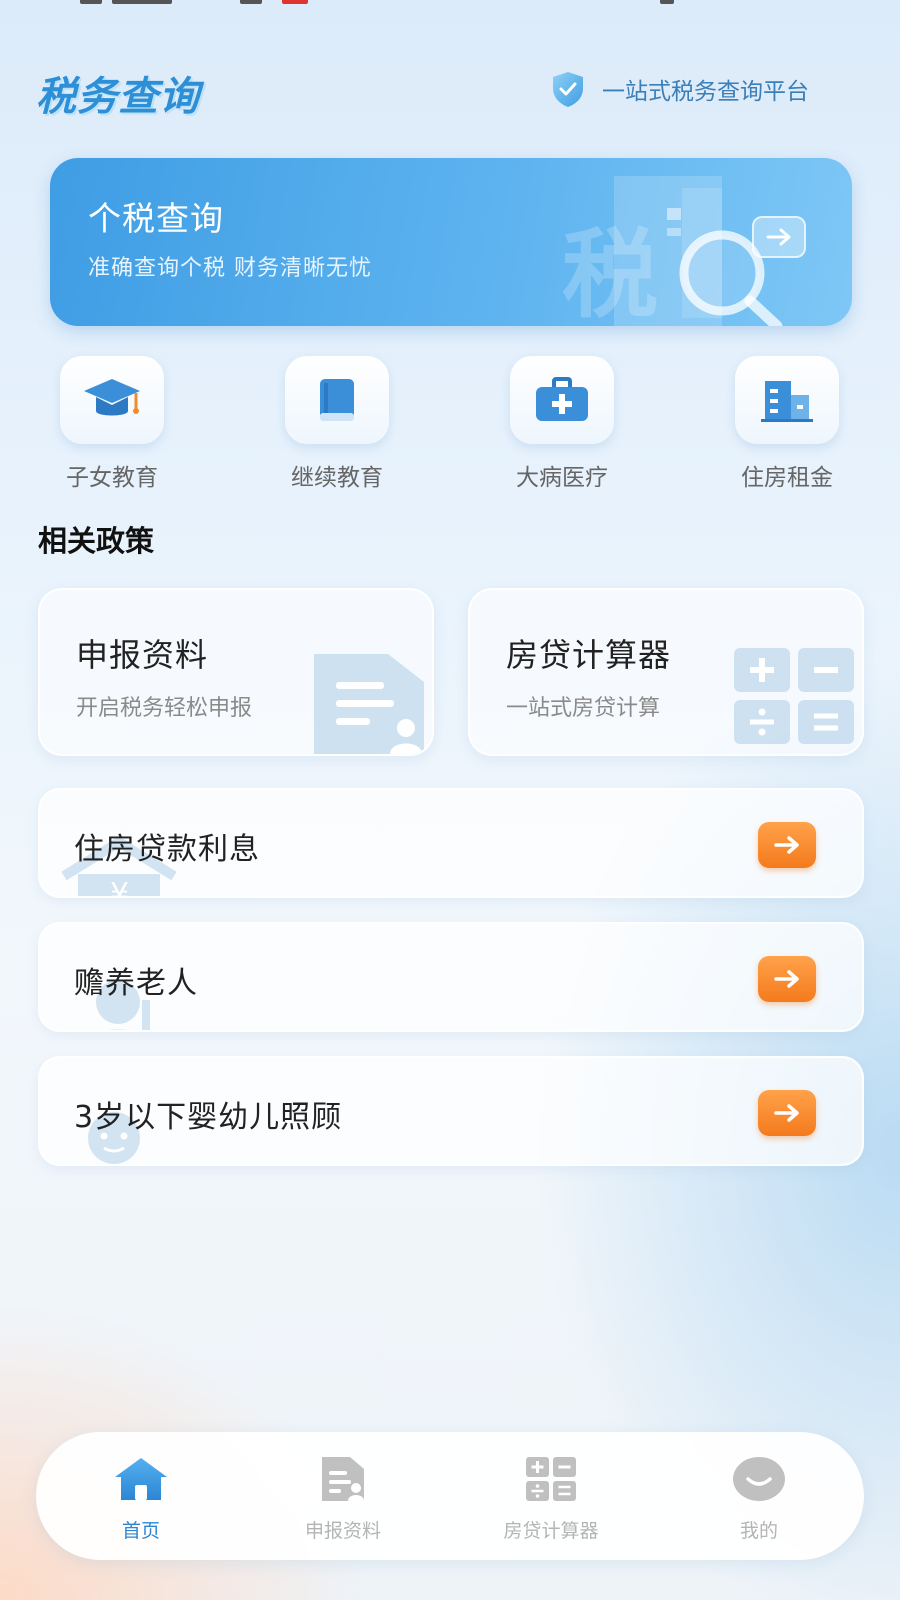  What do you see at coordinates (705, 92) in the screenshot?
I see `slogan: 一站式税务查询平台` at bounding box center [705, 92].